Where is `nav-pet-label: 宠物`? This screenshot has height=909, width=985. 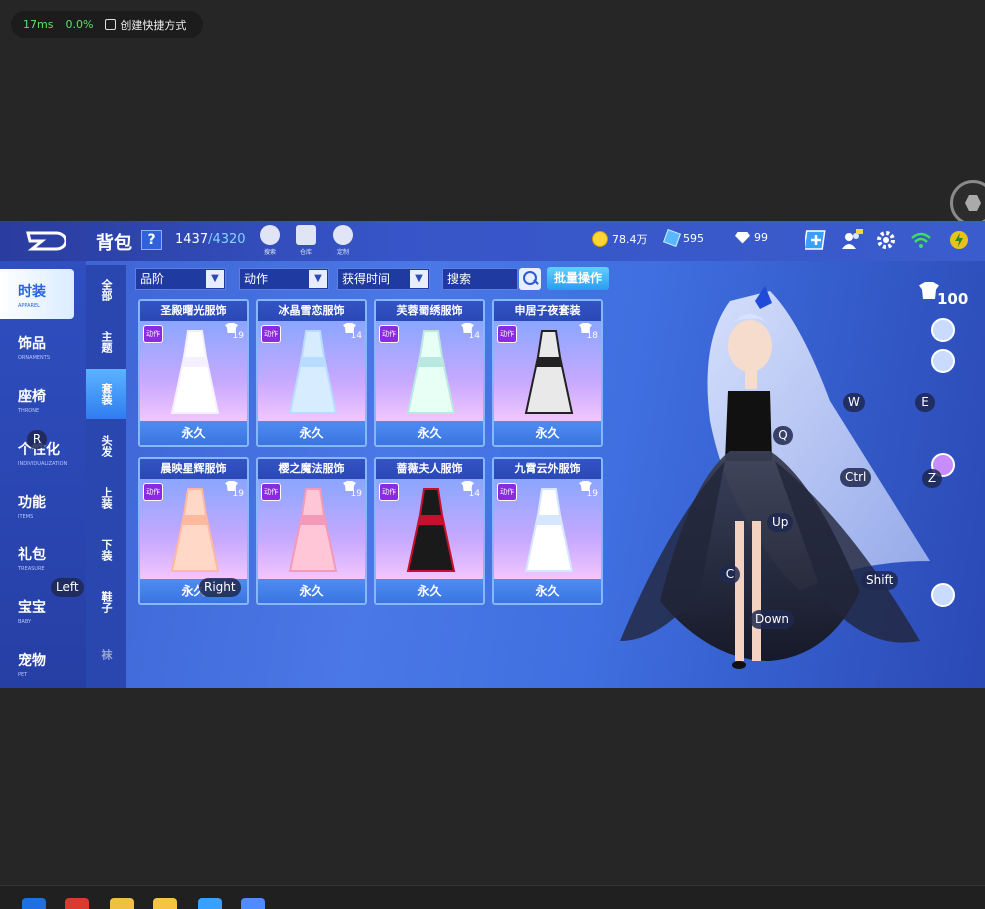 nav-pet-label: 宠物 is located at coordinates (32, 661).